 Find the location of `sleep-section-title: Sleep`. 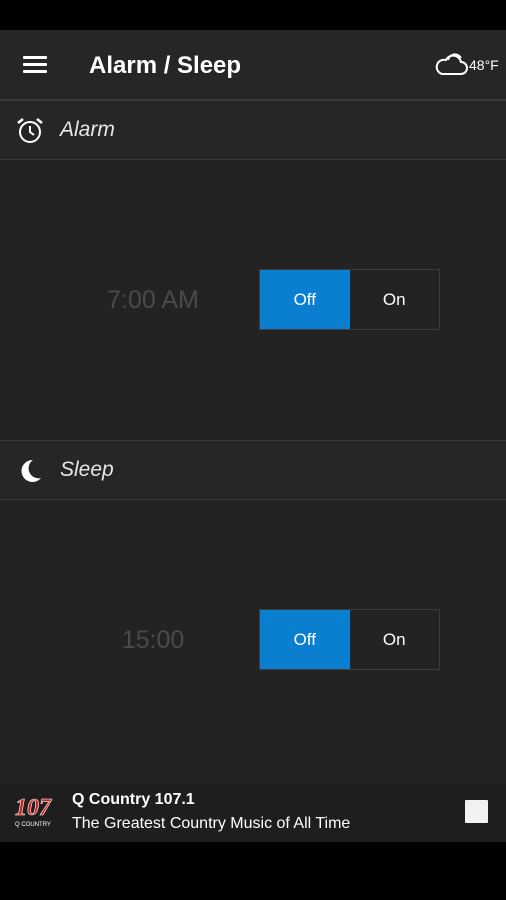

sleep-section-title: Sleep is located at coordinates (87, 469).